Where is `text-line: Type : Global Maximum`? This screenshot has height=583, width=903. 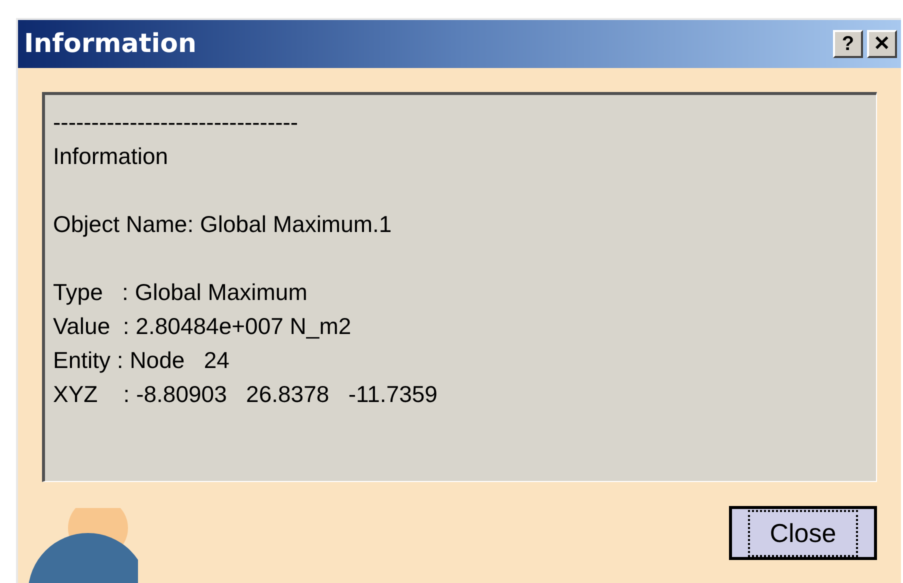 text-line: Type : Global Maximum is located at coordinates (180, 292).